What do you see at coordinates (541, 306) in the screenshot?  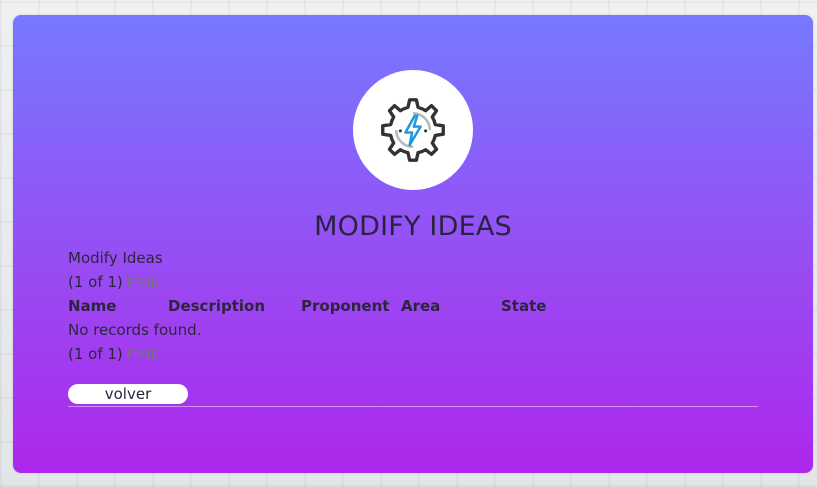 I see `column-header-state: State` at bounding box center [541, 306].